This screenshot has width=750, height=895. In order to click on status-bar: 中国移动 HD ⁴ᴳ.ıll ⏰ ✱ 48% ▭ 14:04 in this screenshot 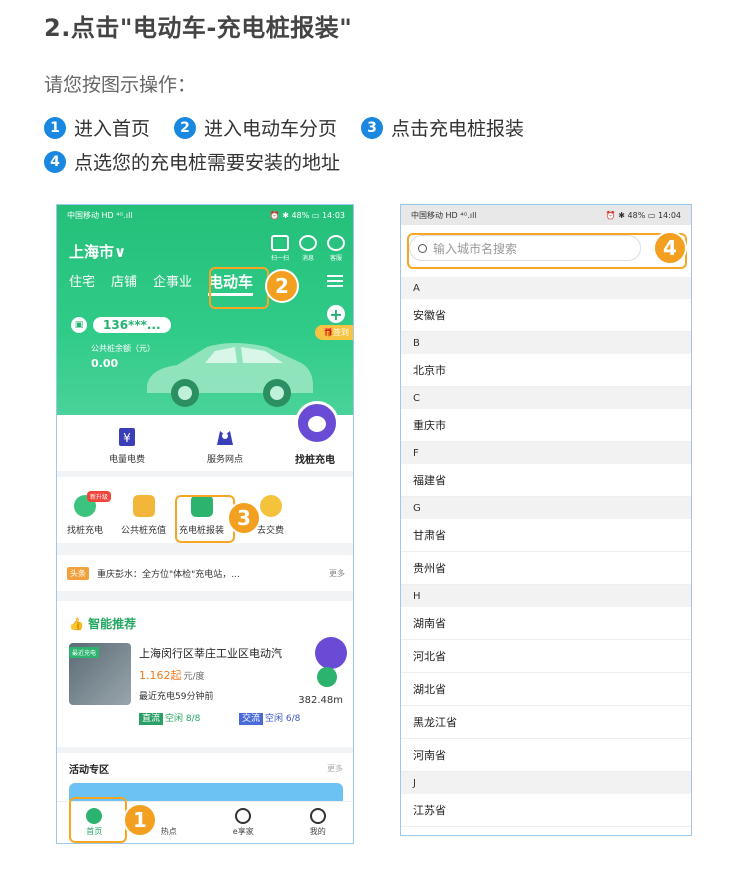, I will do `click(546, 215)`.